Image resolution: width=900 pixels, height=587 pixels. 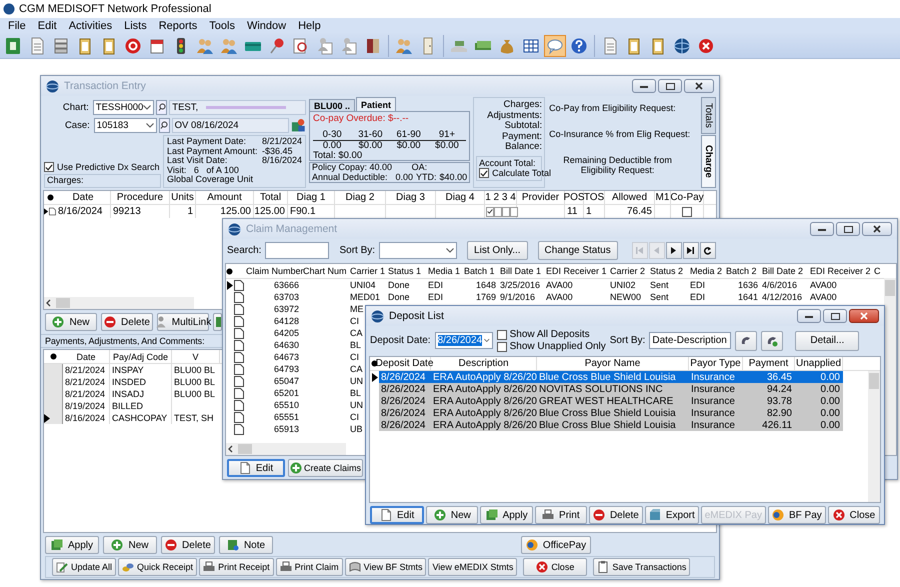 I want to click on column-header: Diag 1, so click(x=311, y=197).